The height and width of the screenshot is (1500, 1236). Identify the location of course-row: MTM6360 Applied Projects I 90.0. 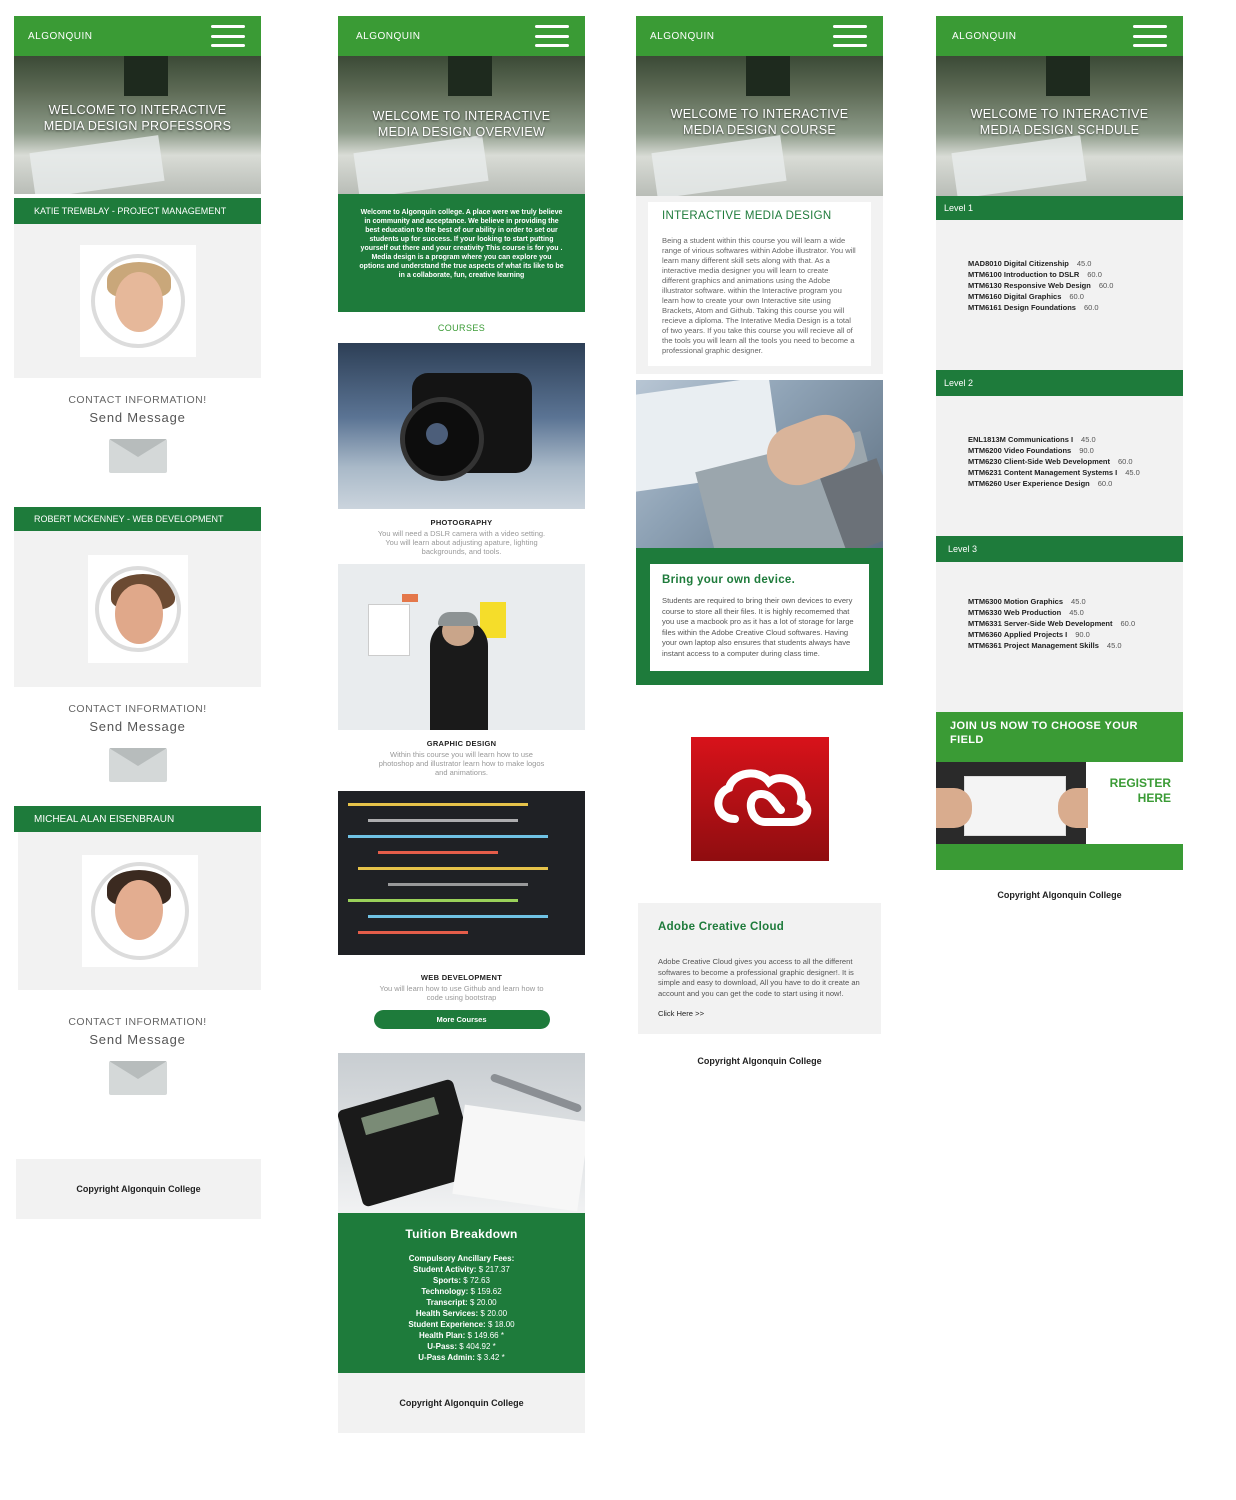
(1029, 634).